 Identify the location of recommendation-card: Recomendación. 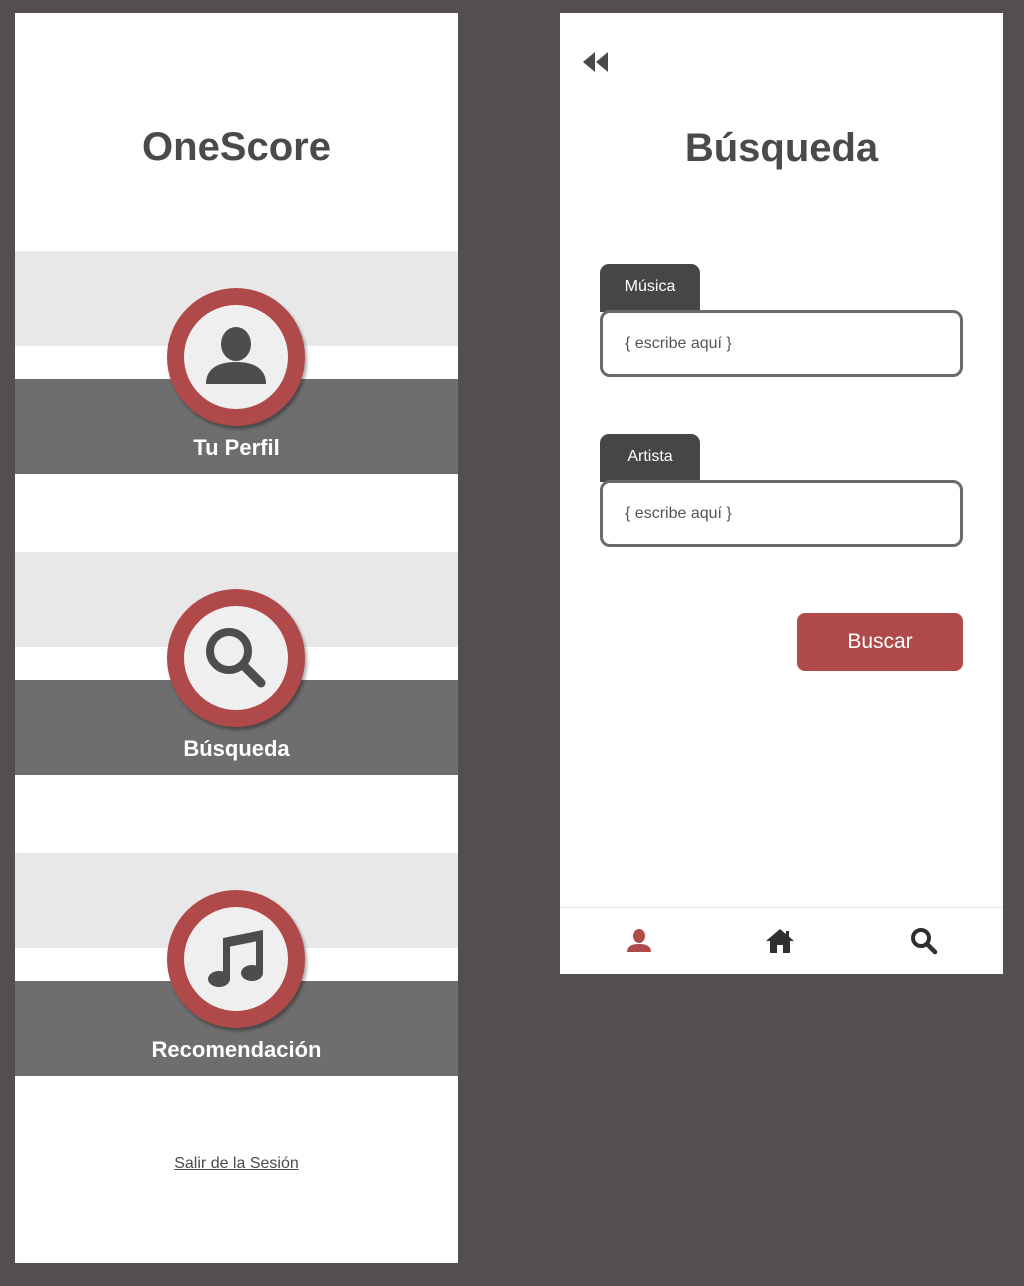
(236, 964).